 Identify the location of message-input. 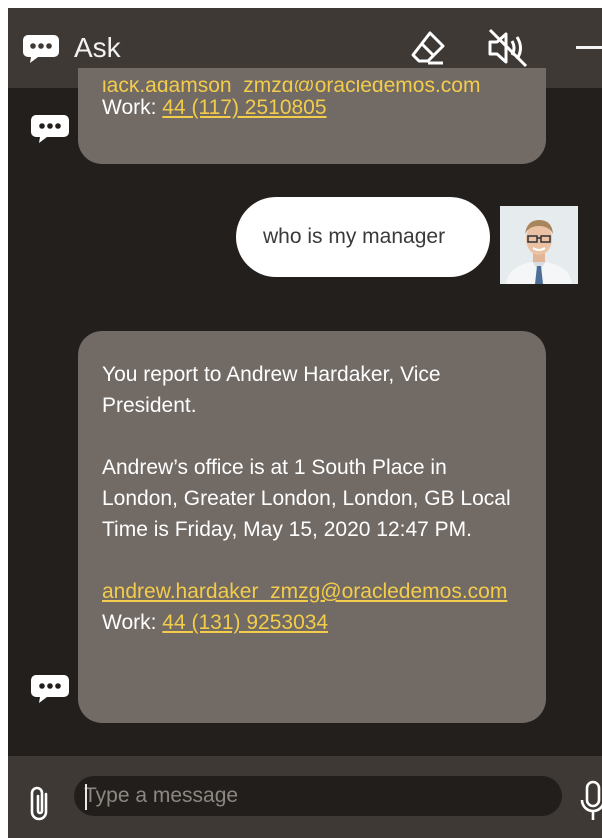
(318, 796).